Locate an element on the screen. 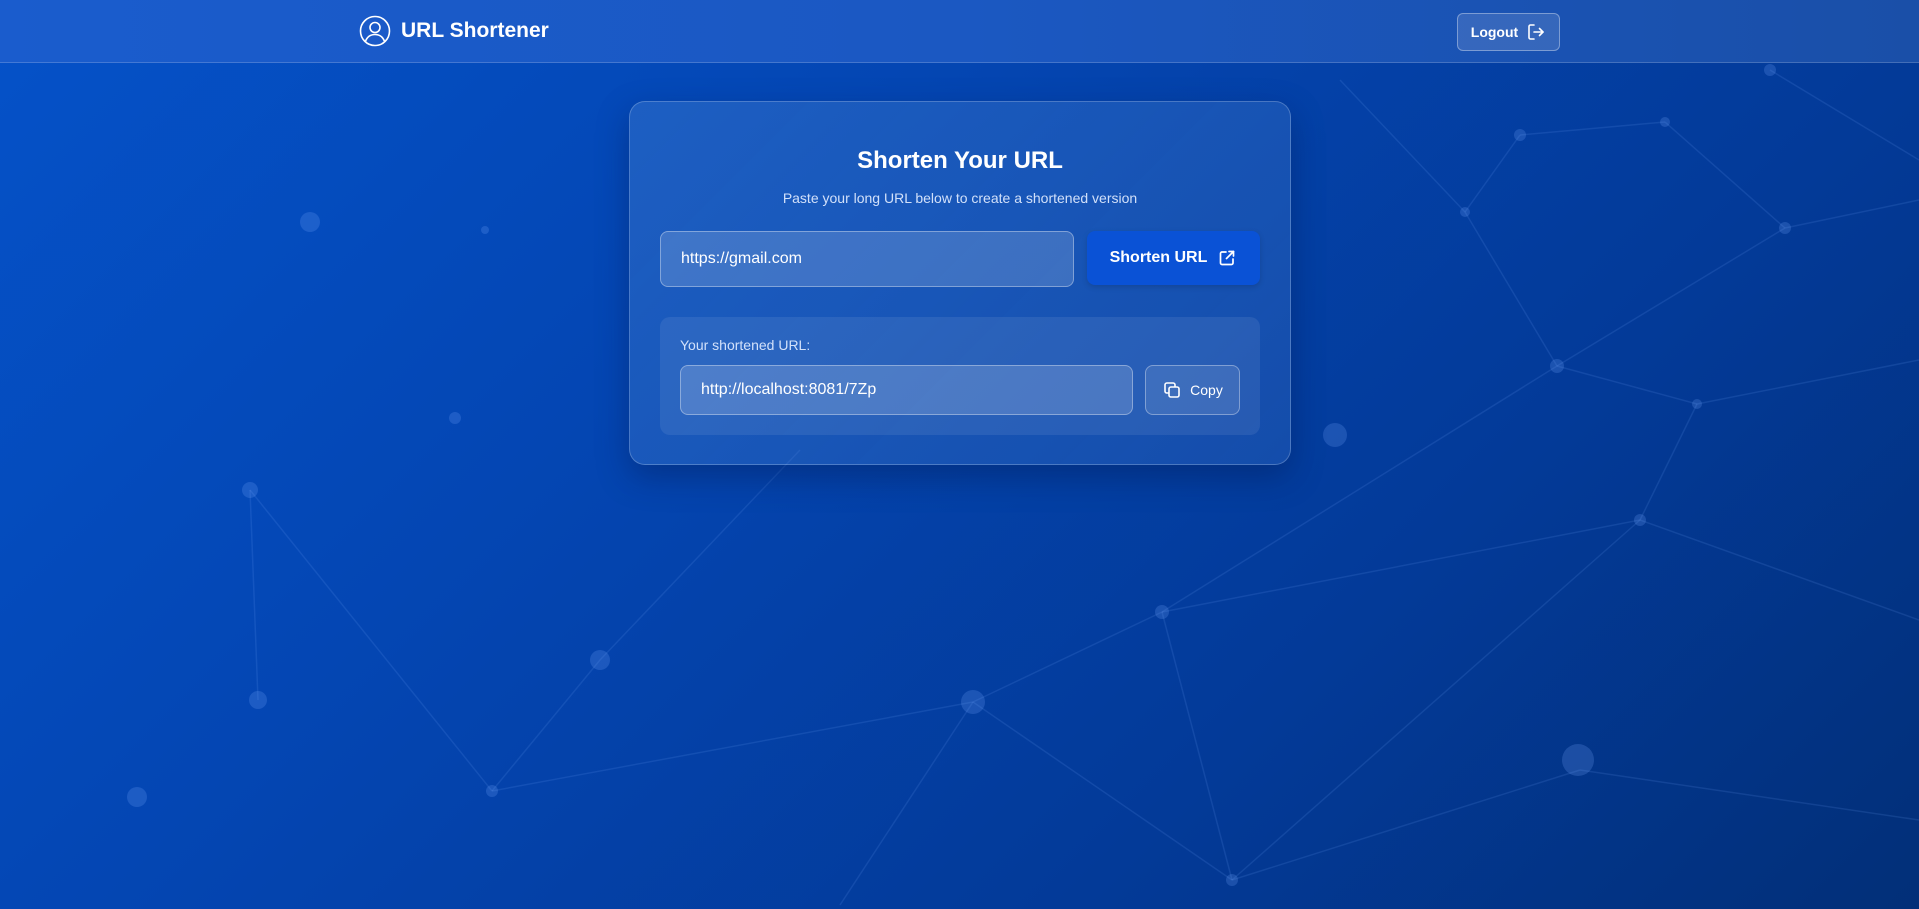 The image size is (1919, 909). logout-icon is located at coordinates (1536, 32).